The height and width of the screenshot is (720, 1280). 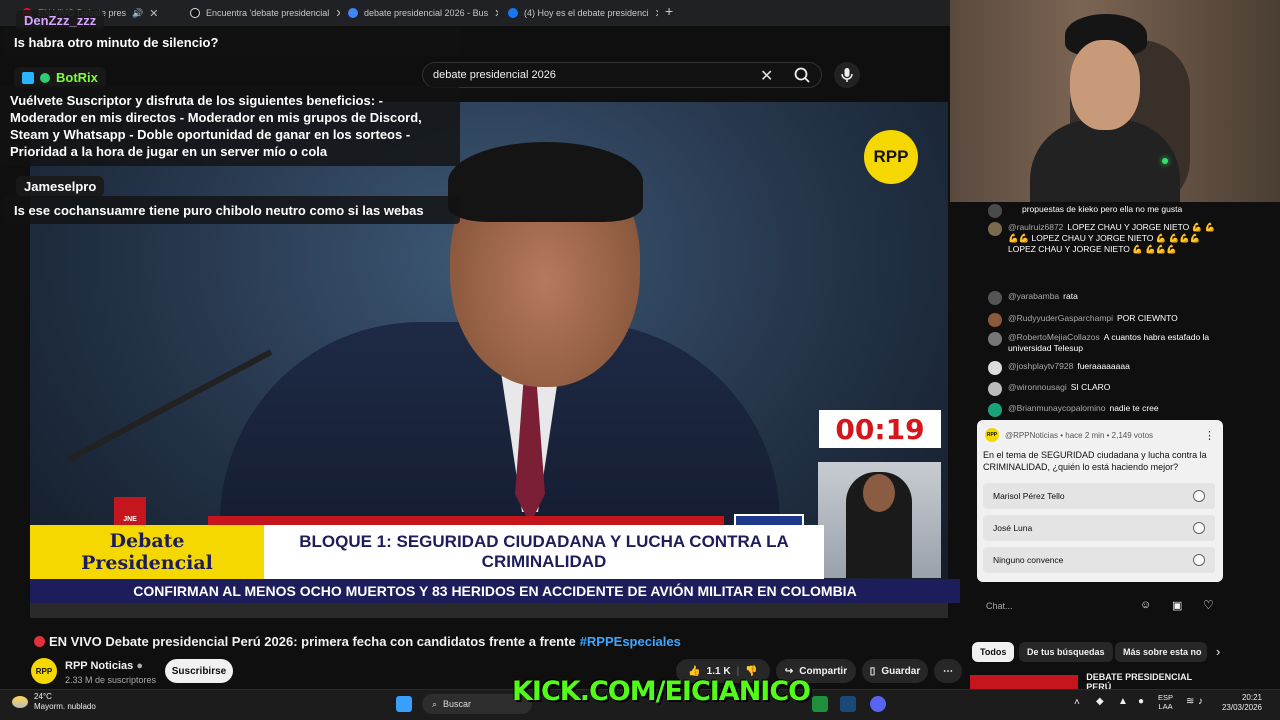 What do you see at coordinates (1103, 320) in the screenshot?
I see `chat-message: @RudyyuderGasparchampi POR CIEWNTO` at bounding box center [1103, 320].